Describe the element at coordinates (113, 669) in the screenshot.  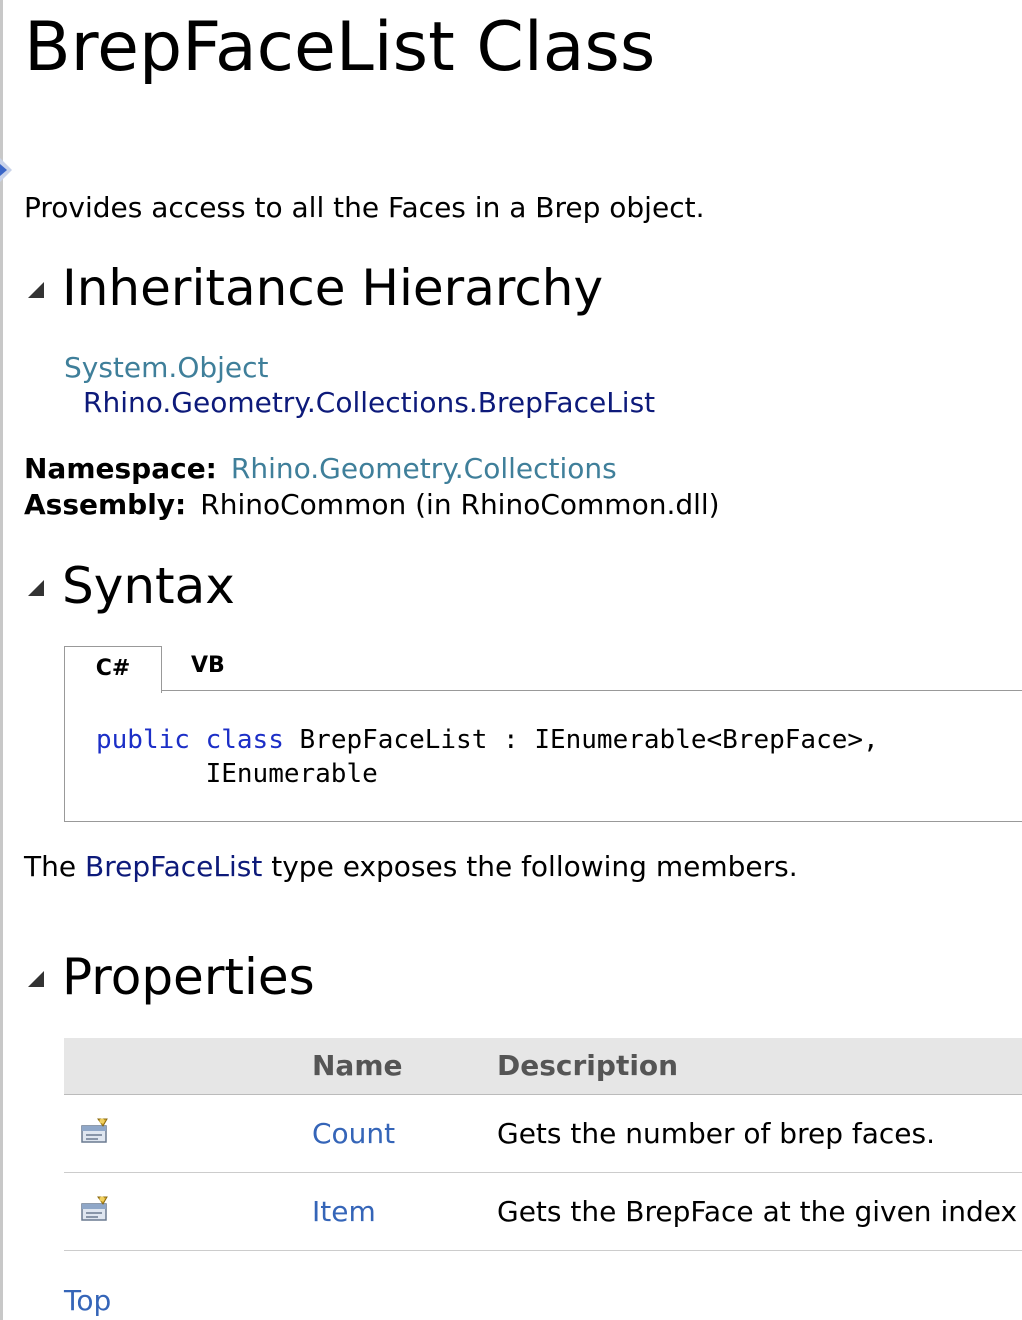
I see `tab-csharp: C#` at that location.